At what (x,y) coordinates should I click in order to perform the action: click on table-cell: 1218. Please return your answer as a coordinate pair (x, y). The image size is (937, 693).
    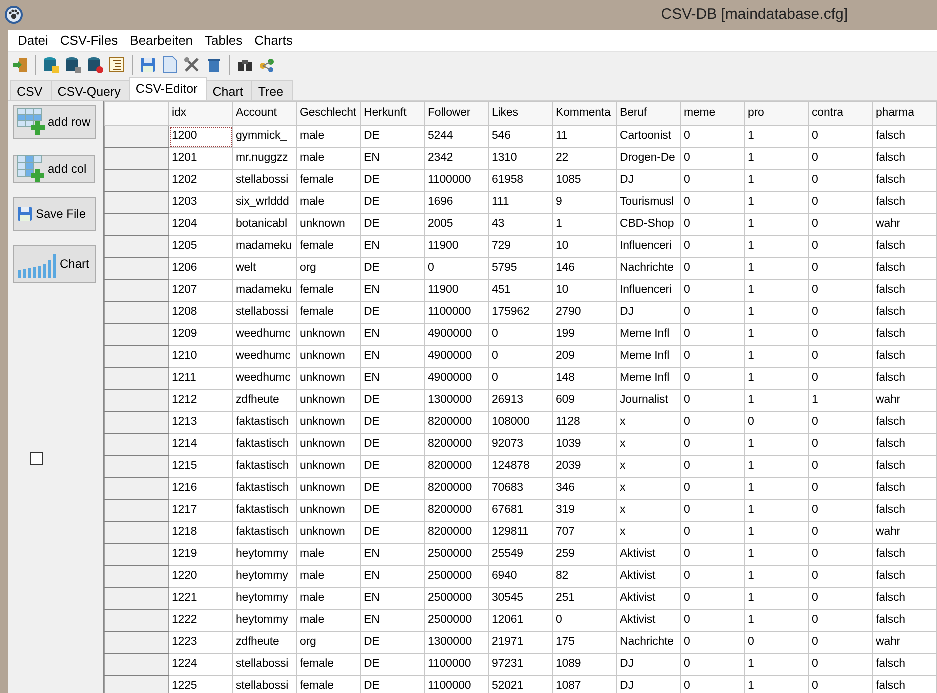
    Looking at the image, I should click on (200, 533).